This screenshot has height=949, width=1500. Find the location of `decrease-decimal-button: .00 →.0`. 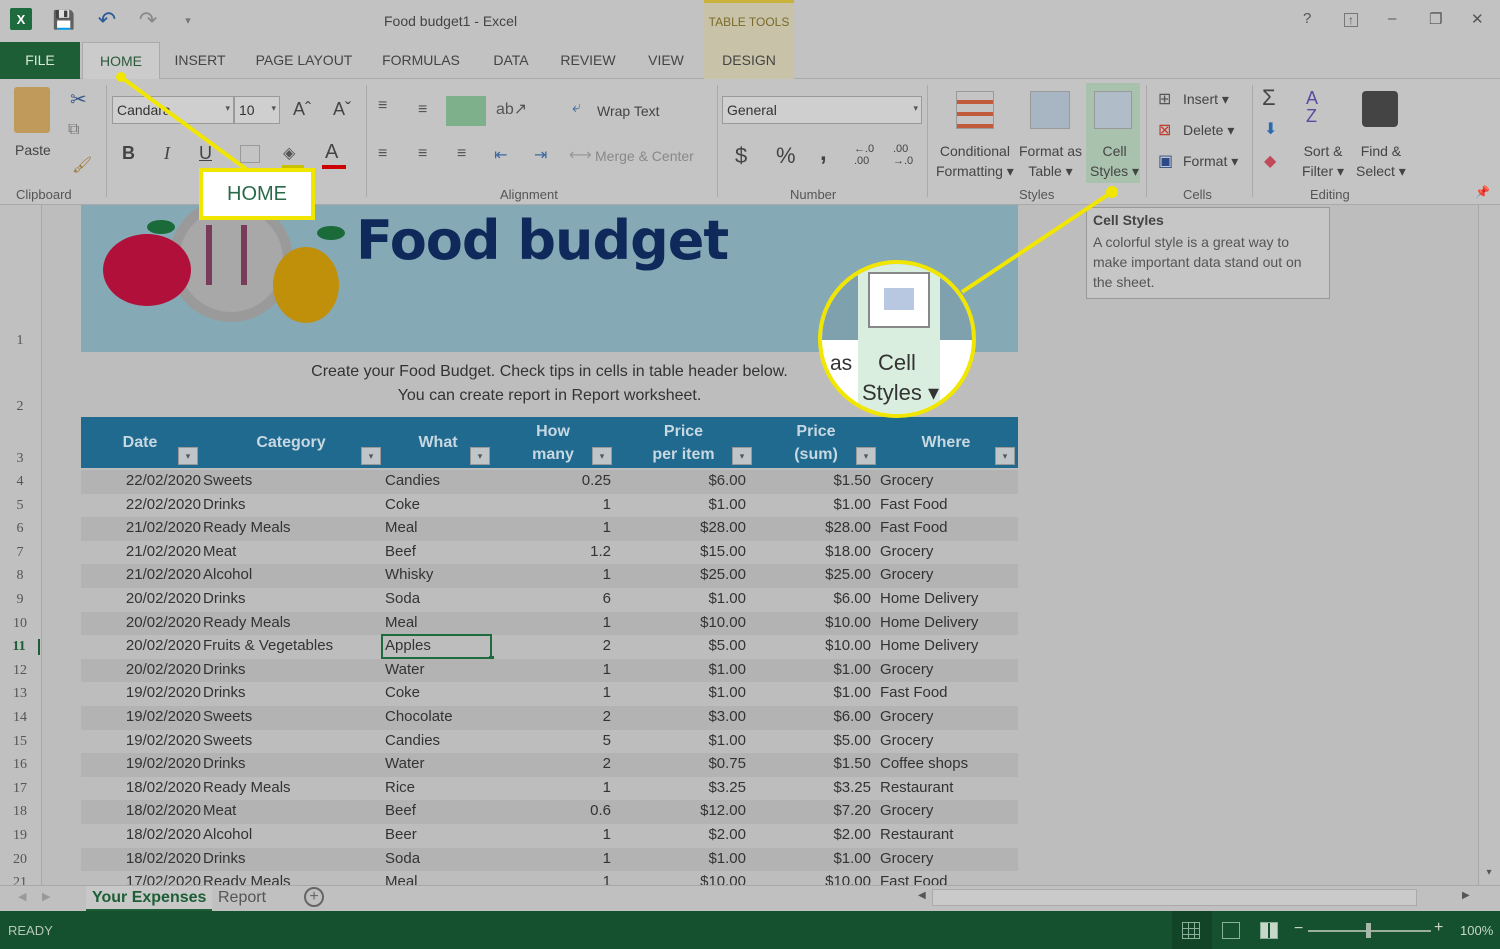

decrease-decimal-button: .00 →.0 is located at coordinates (903, 155).